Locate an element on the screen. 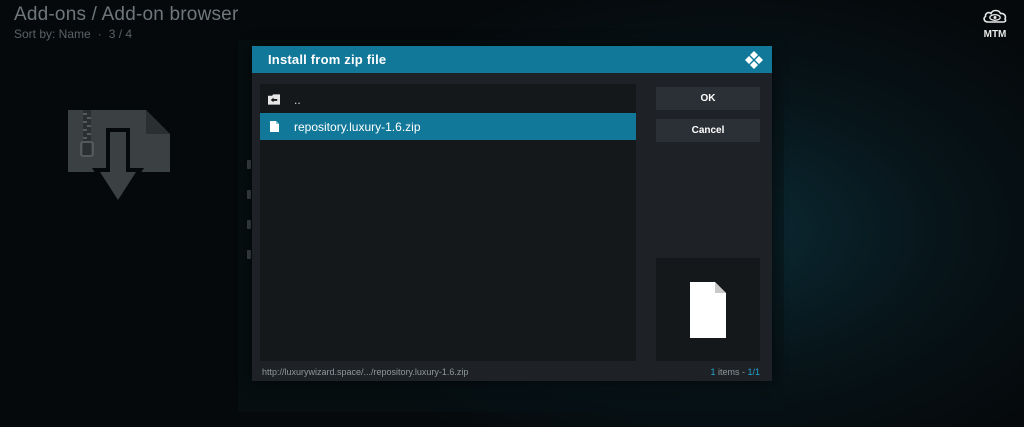 The image size is (1024, 427). zip-install-icon is located at coordinates (119, 159).